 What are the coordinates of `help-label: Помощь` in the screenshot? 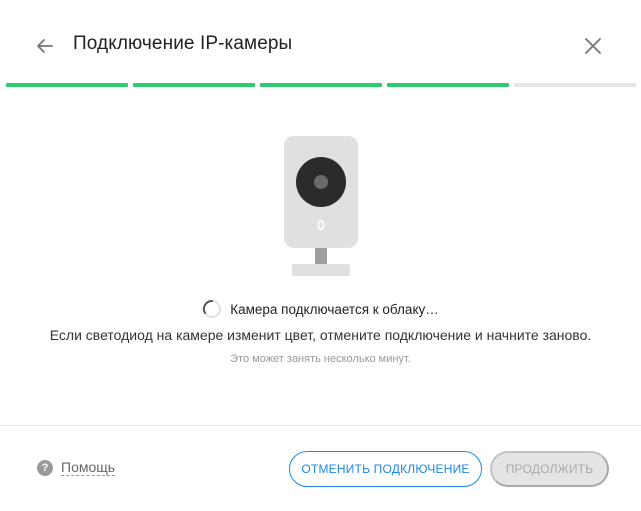 It's located at (88, 467).